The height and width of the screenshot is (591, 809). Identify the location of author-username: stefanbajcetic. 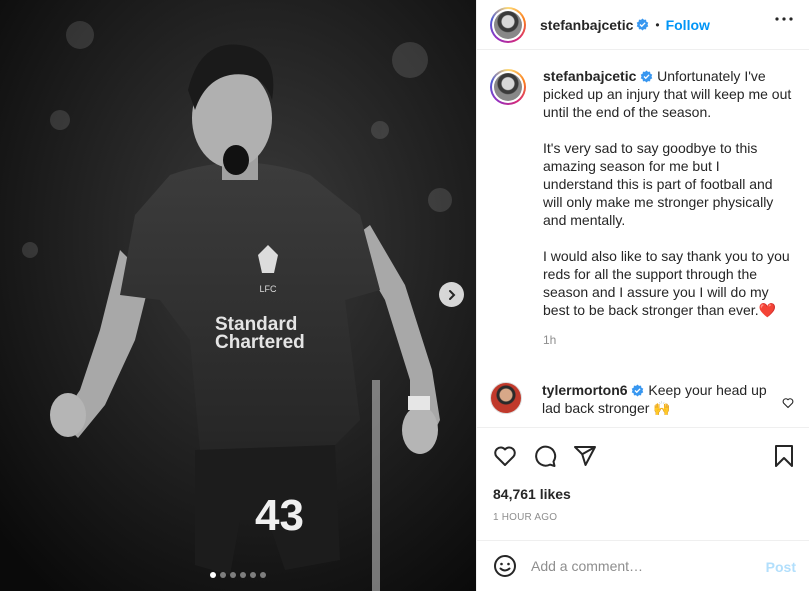
(586, 25).